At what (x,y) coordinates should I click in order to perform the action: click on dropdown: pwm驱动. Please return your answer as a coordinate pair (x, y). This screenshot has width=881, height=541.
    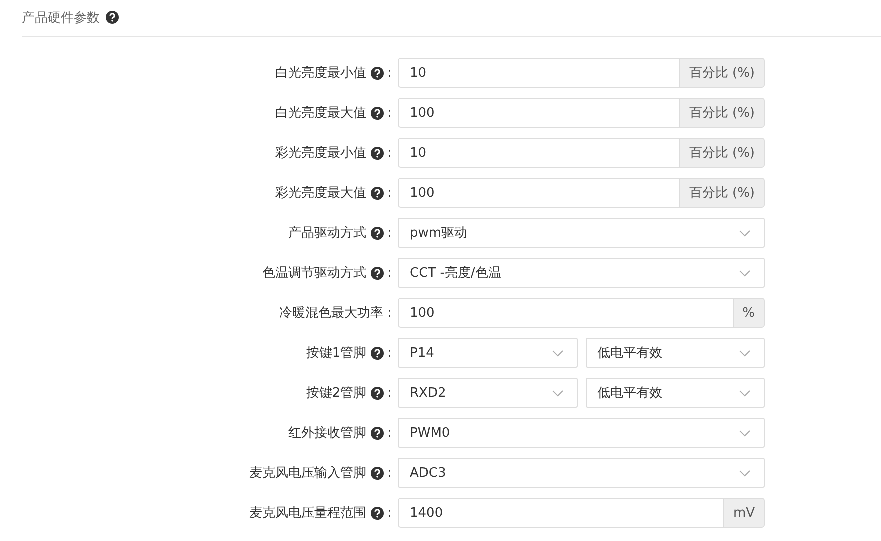
    Looking at the image, I should click on (581, 233).